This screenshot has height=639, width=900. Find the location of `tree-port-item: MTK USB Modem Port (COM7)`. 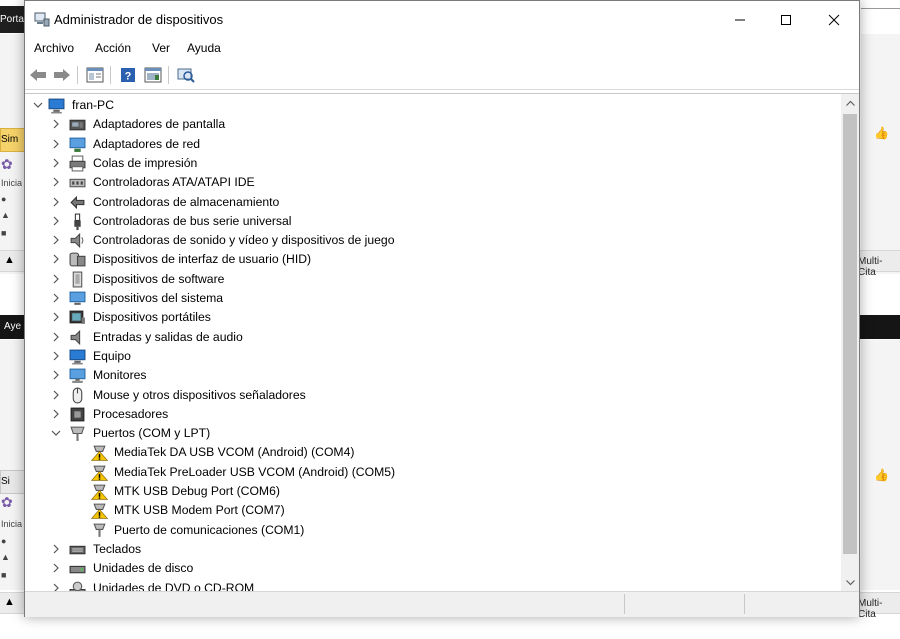

tree-port-item: MTK USB Modem Port (COM7) is located at coordinates (433, 510).